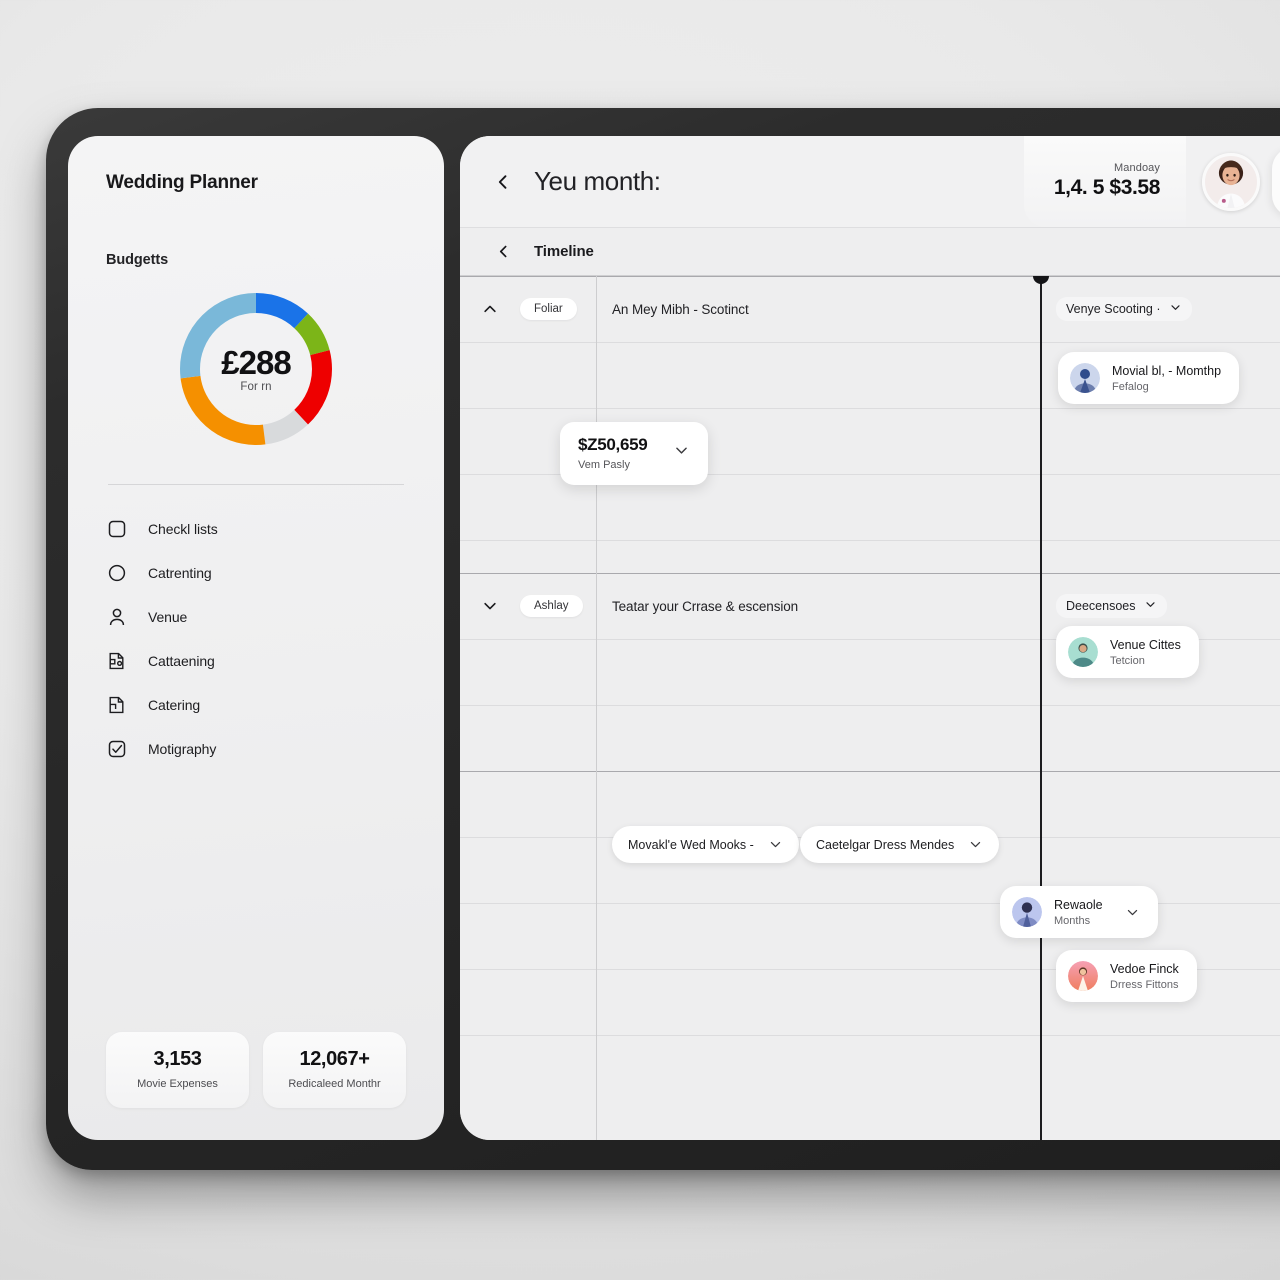  Describe the element at coordinates (334, 1084) in the screenshot. I see `stat-label: Redicaleed Monthr` at that location.